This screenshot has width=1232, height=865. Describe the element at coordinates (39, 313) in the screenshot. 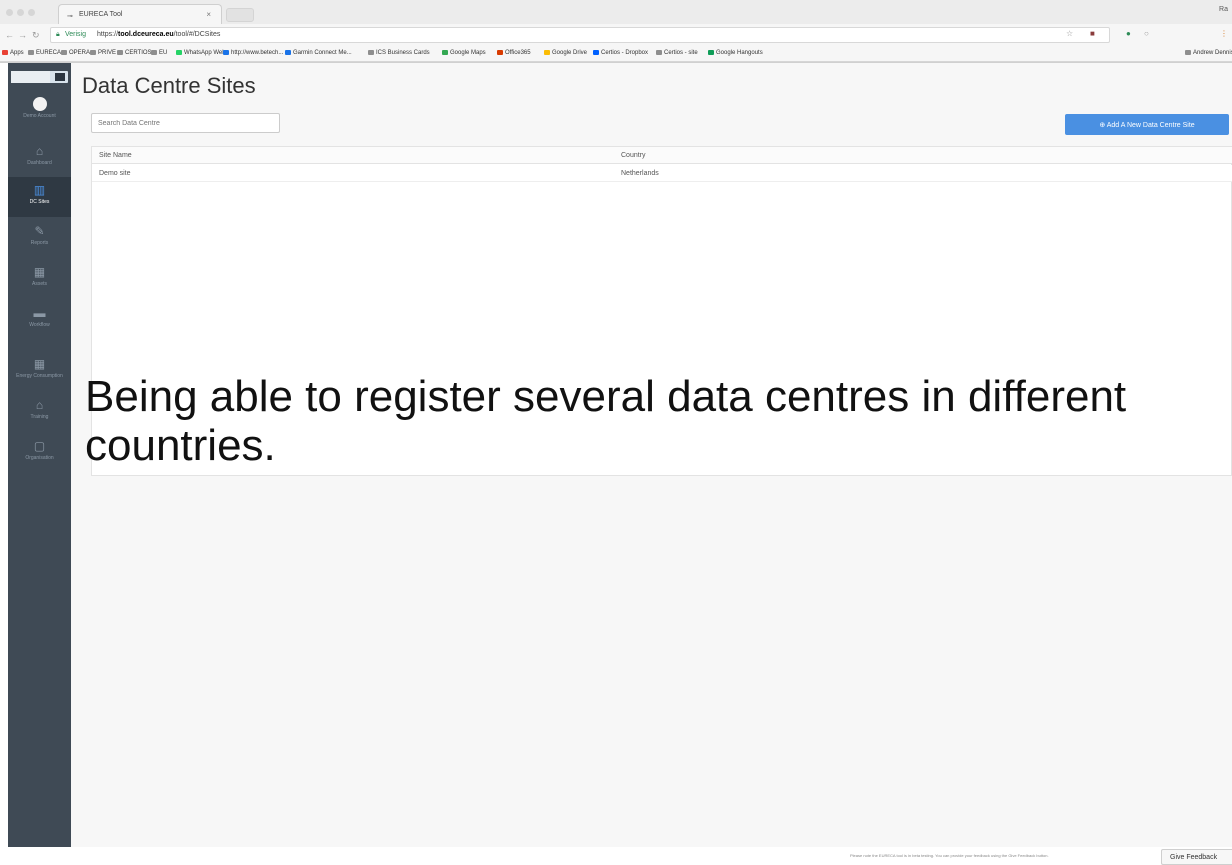

I see `flow-icon: ▬` at that location.